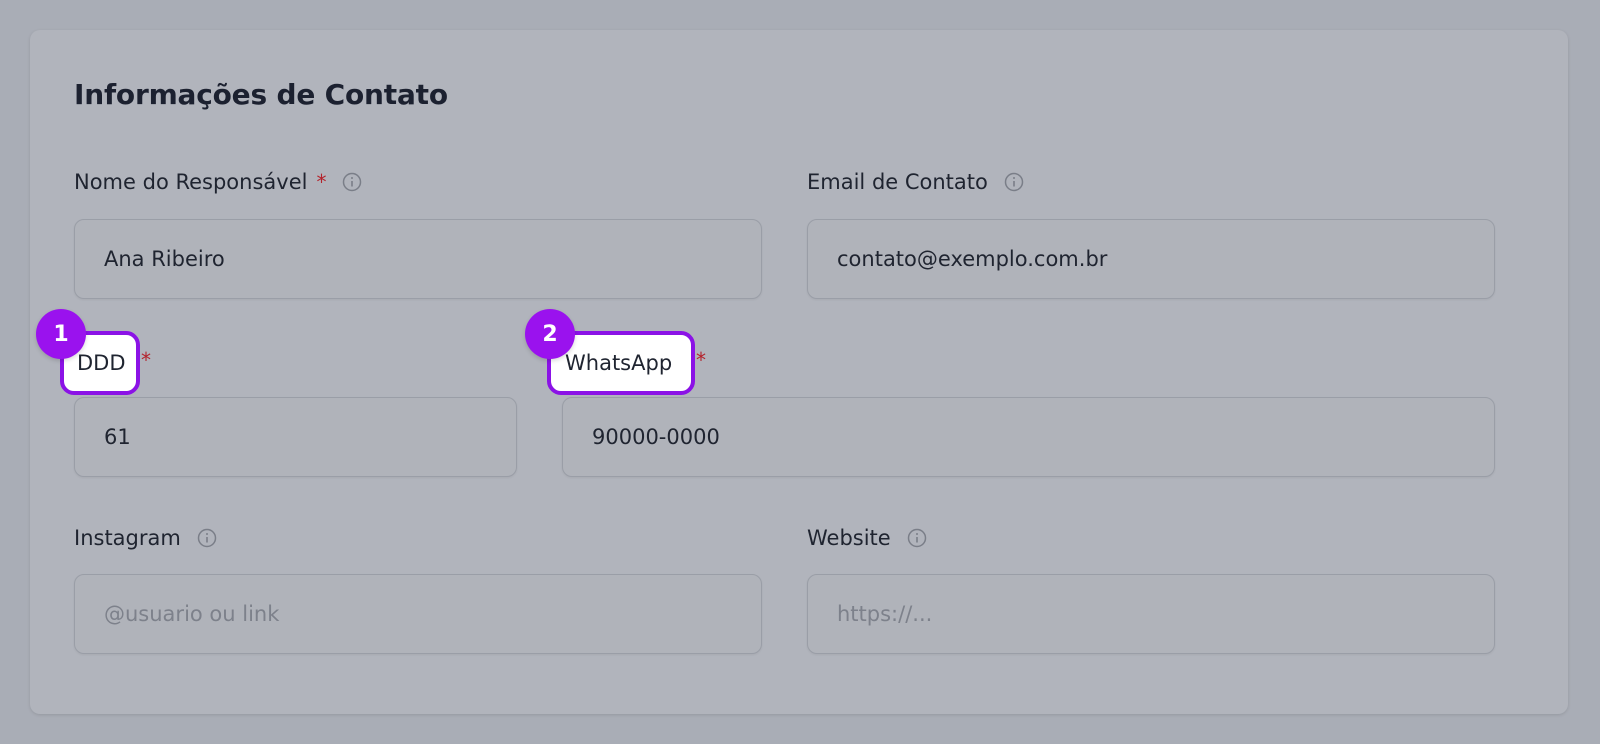  I want to click on responsavel-label-row: Nome do Responsável *, so click(218, 182).